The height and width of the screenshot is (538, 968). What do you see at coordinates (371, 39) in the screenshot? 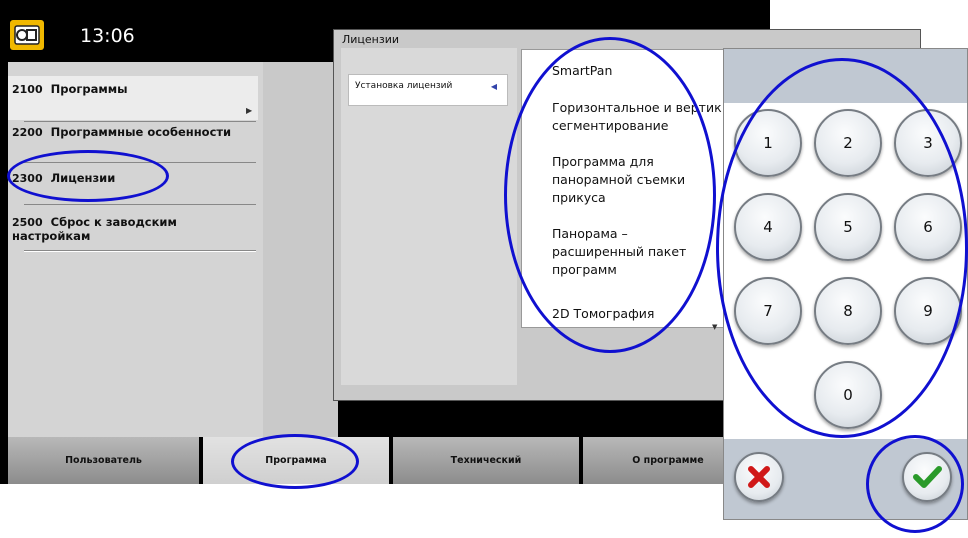
I see `licenses-title: Лицензии` at bounding box center [371, 39].